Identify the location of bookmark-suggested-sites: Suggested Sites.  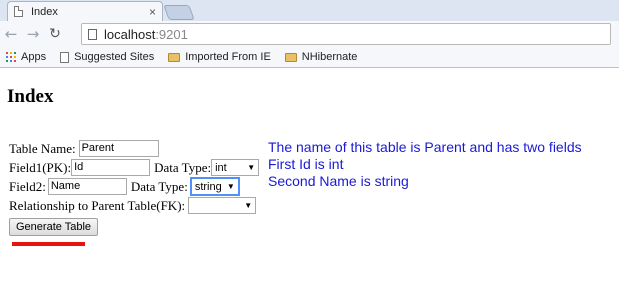
(107, 57).